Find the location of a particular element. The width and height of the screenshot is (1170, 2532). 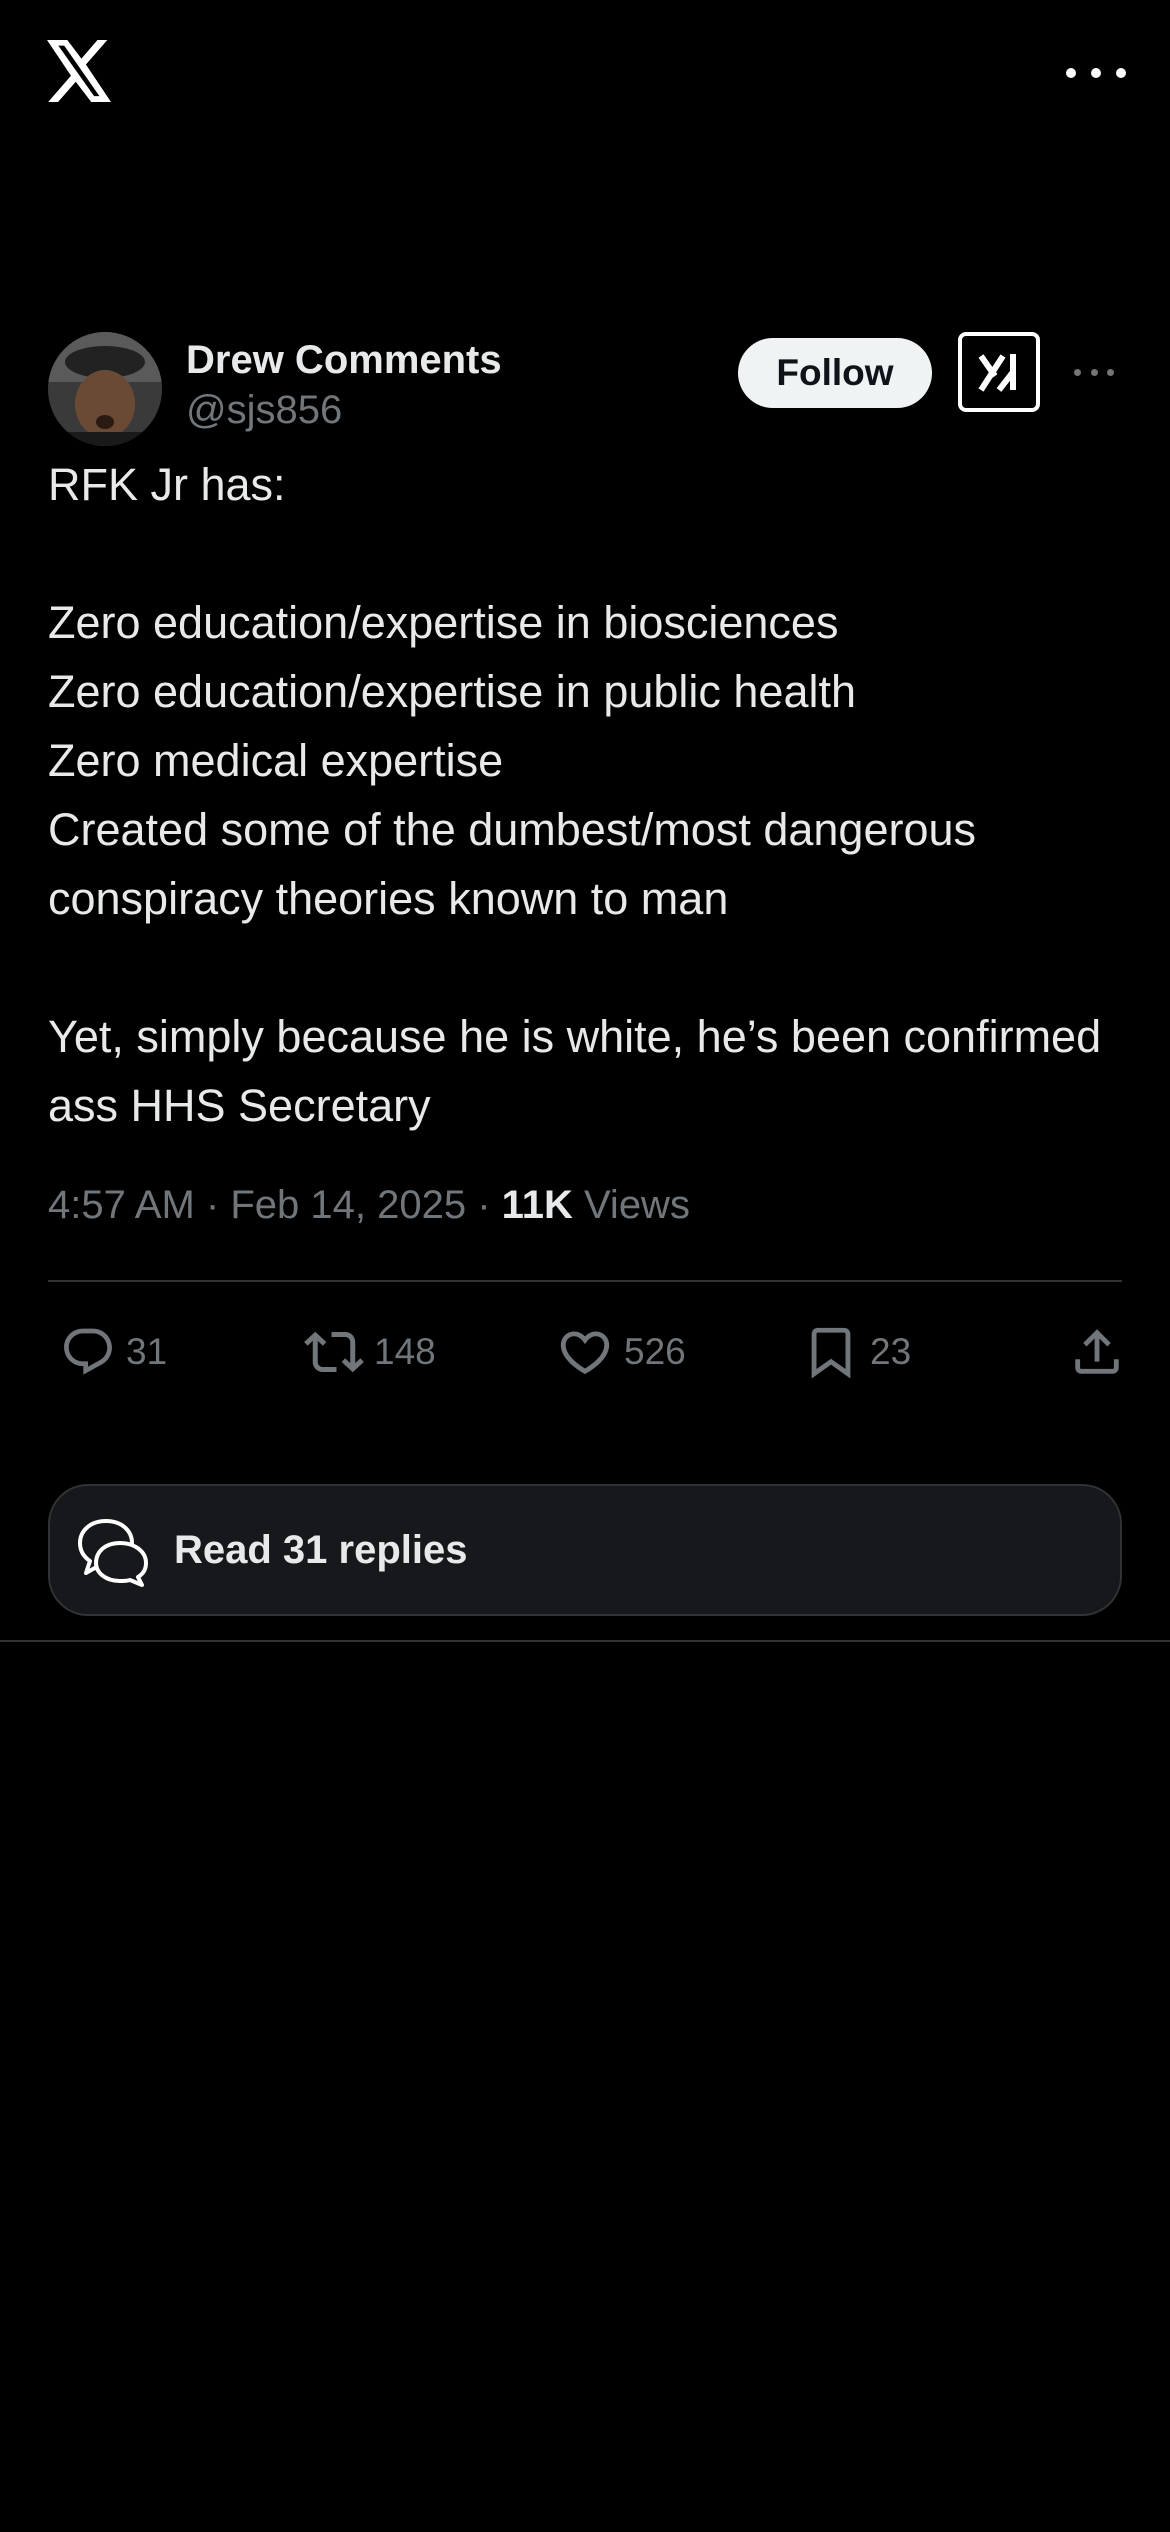

read-replies-label: Read 31 replies is located at coordinates (321, 1549).